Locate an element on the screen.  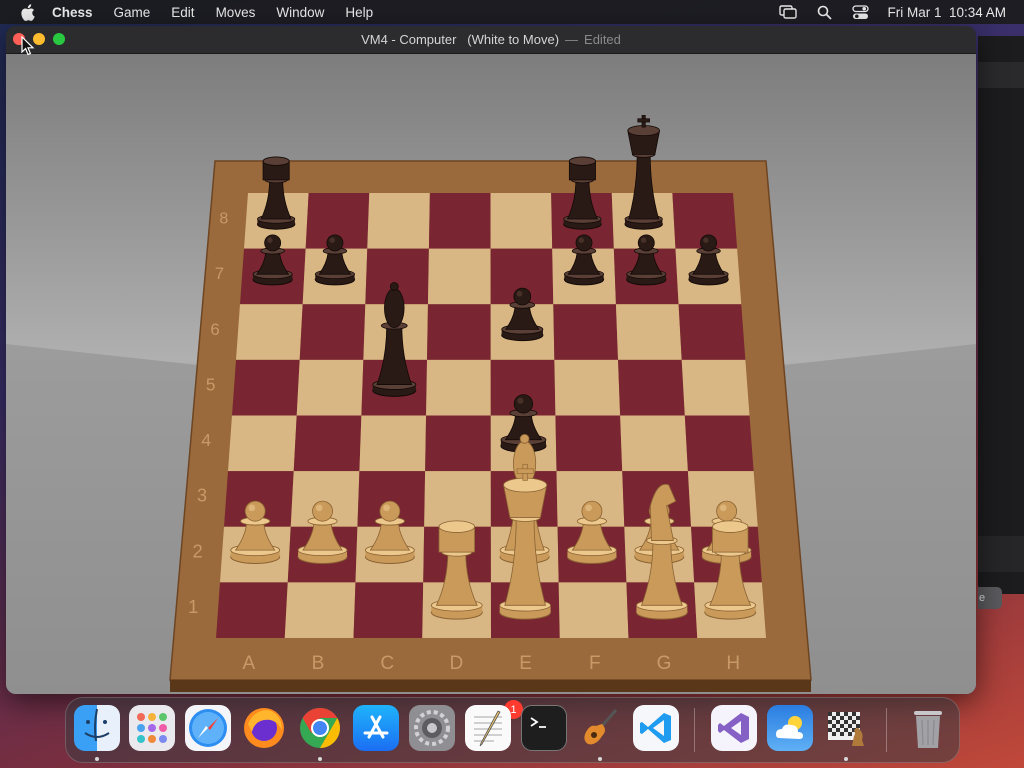
square-g6 is located at coordinates (648, 332).